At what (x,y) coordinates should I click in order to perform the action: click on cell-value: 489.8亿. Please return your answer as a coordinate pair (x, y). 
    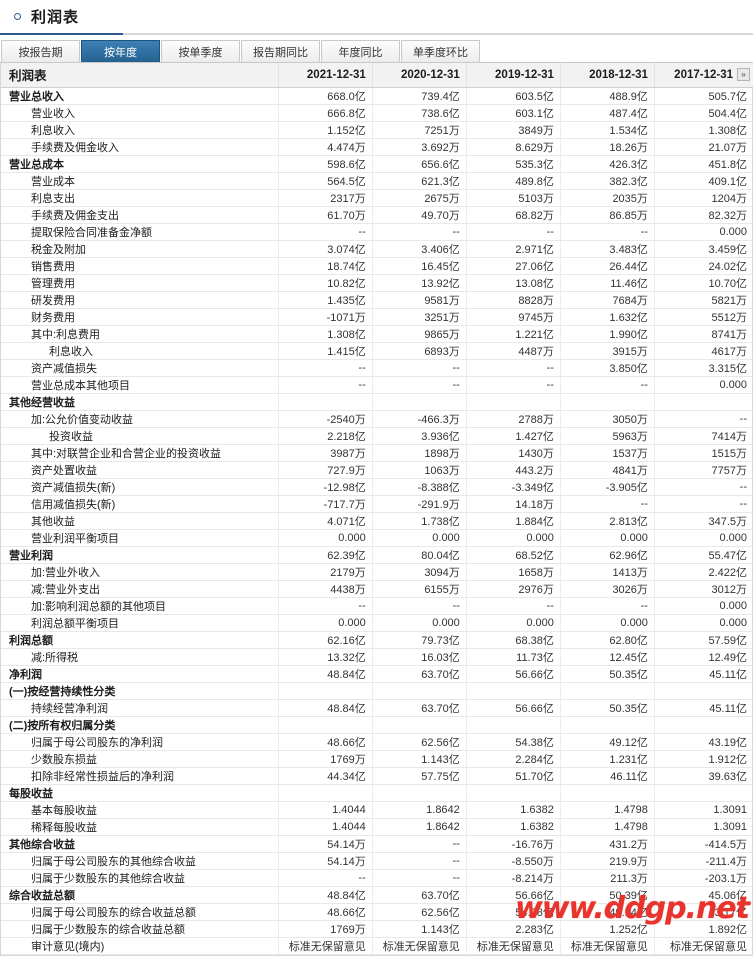
    Looking at the image, I should click on (513, 181).